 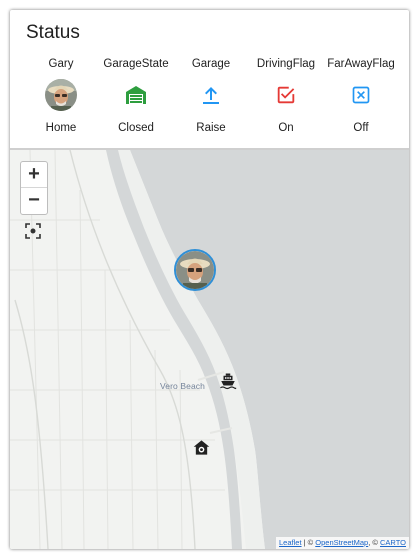 I want to click on zoom-out-button: −, so click(x=34, y=201).